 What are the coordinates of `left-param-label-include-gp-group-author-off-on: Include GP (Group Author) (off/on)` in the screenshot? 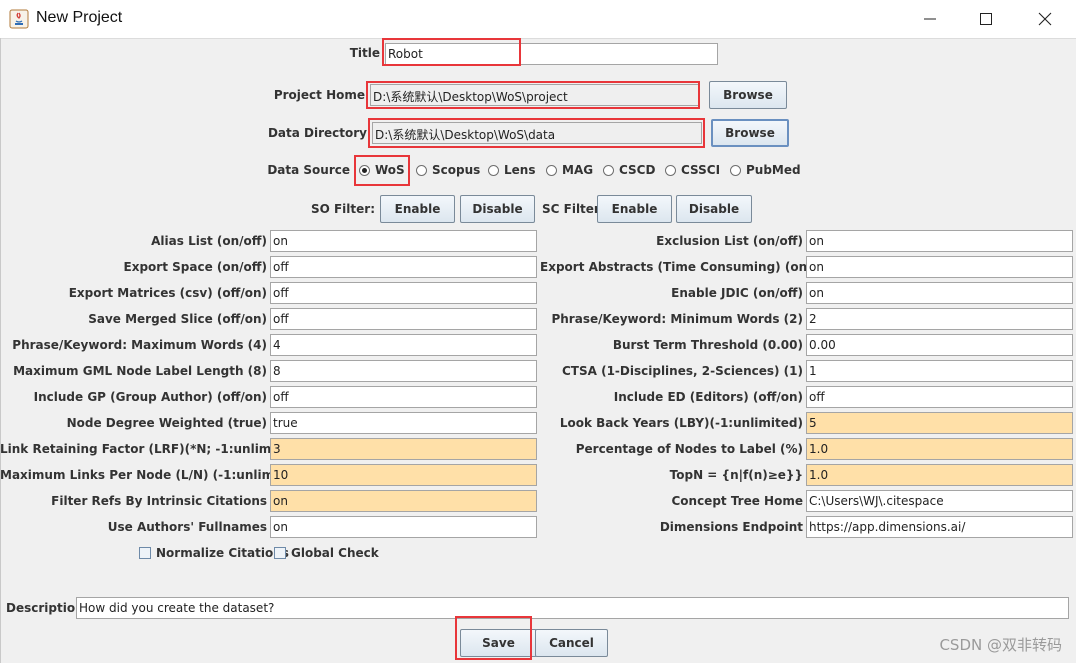 It's located at (150, 397).